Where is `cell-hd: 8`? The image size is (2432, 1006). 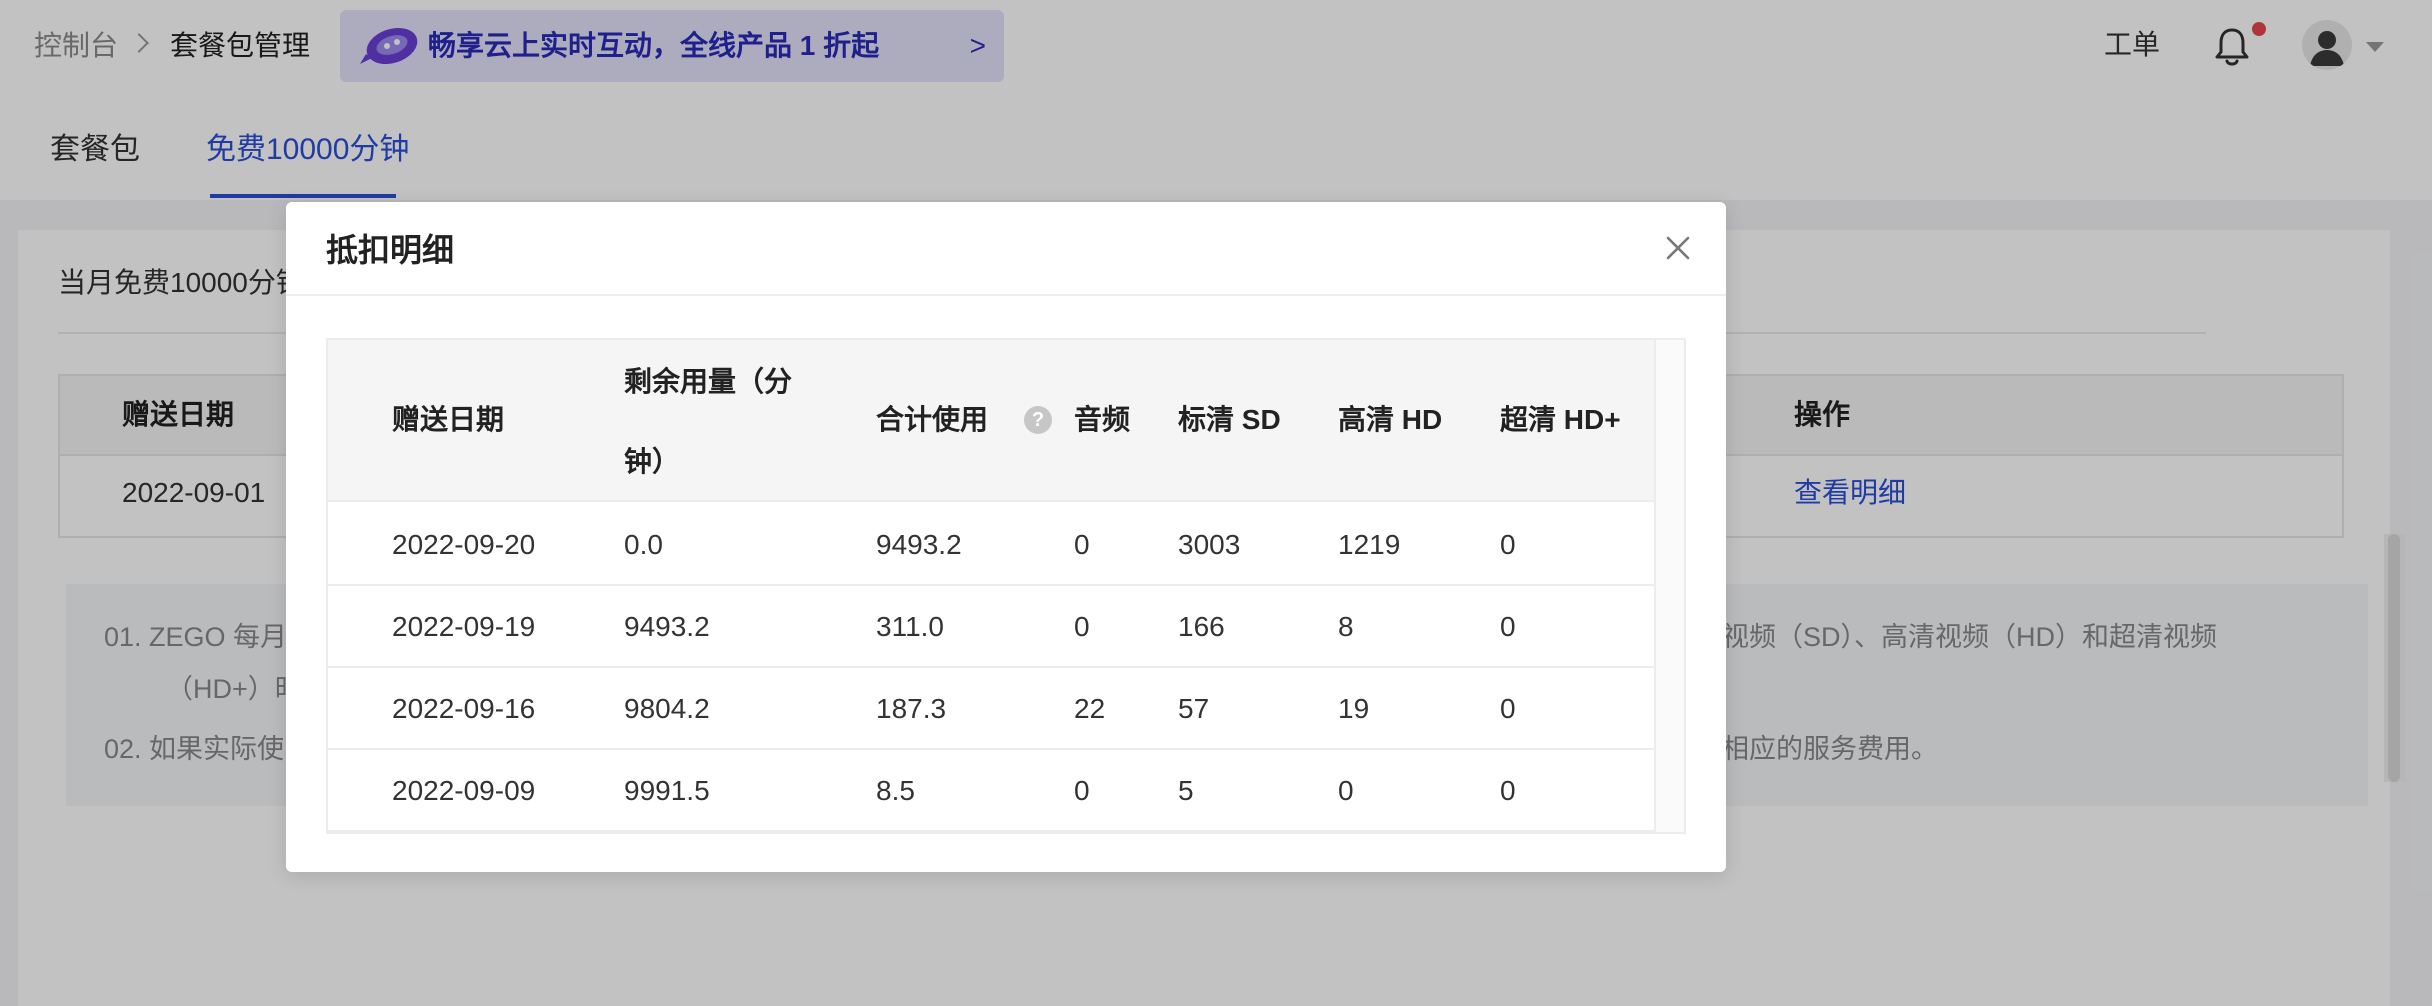
cell-hd: 8 is located at coordinates (1346, 626).